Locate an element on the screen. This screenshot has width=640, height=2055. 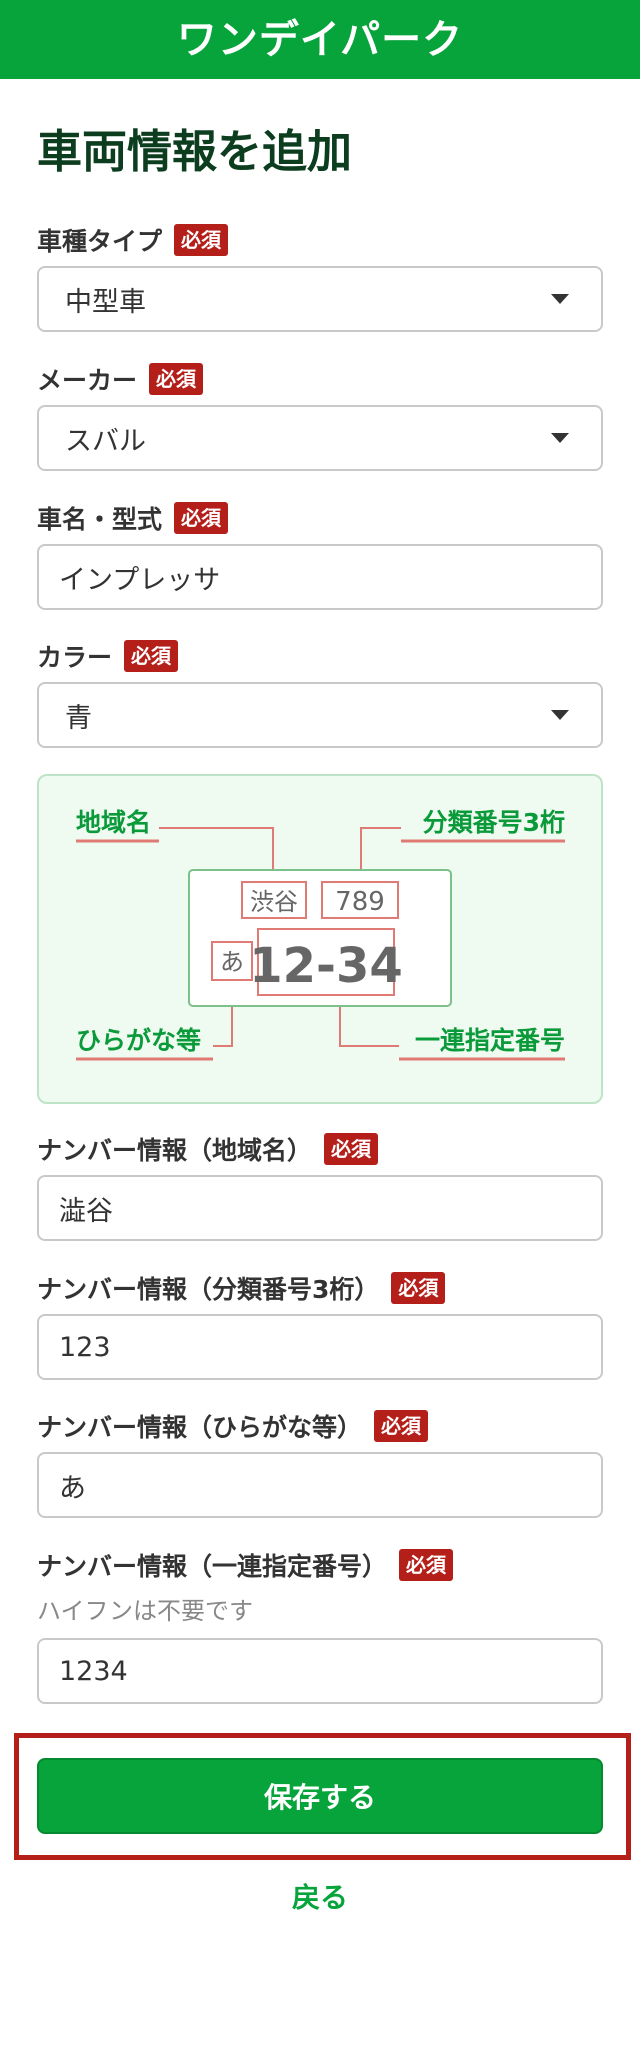
page-title: 車両情報を追加 is located at coordinates (195, 151).